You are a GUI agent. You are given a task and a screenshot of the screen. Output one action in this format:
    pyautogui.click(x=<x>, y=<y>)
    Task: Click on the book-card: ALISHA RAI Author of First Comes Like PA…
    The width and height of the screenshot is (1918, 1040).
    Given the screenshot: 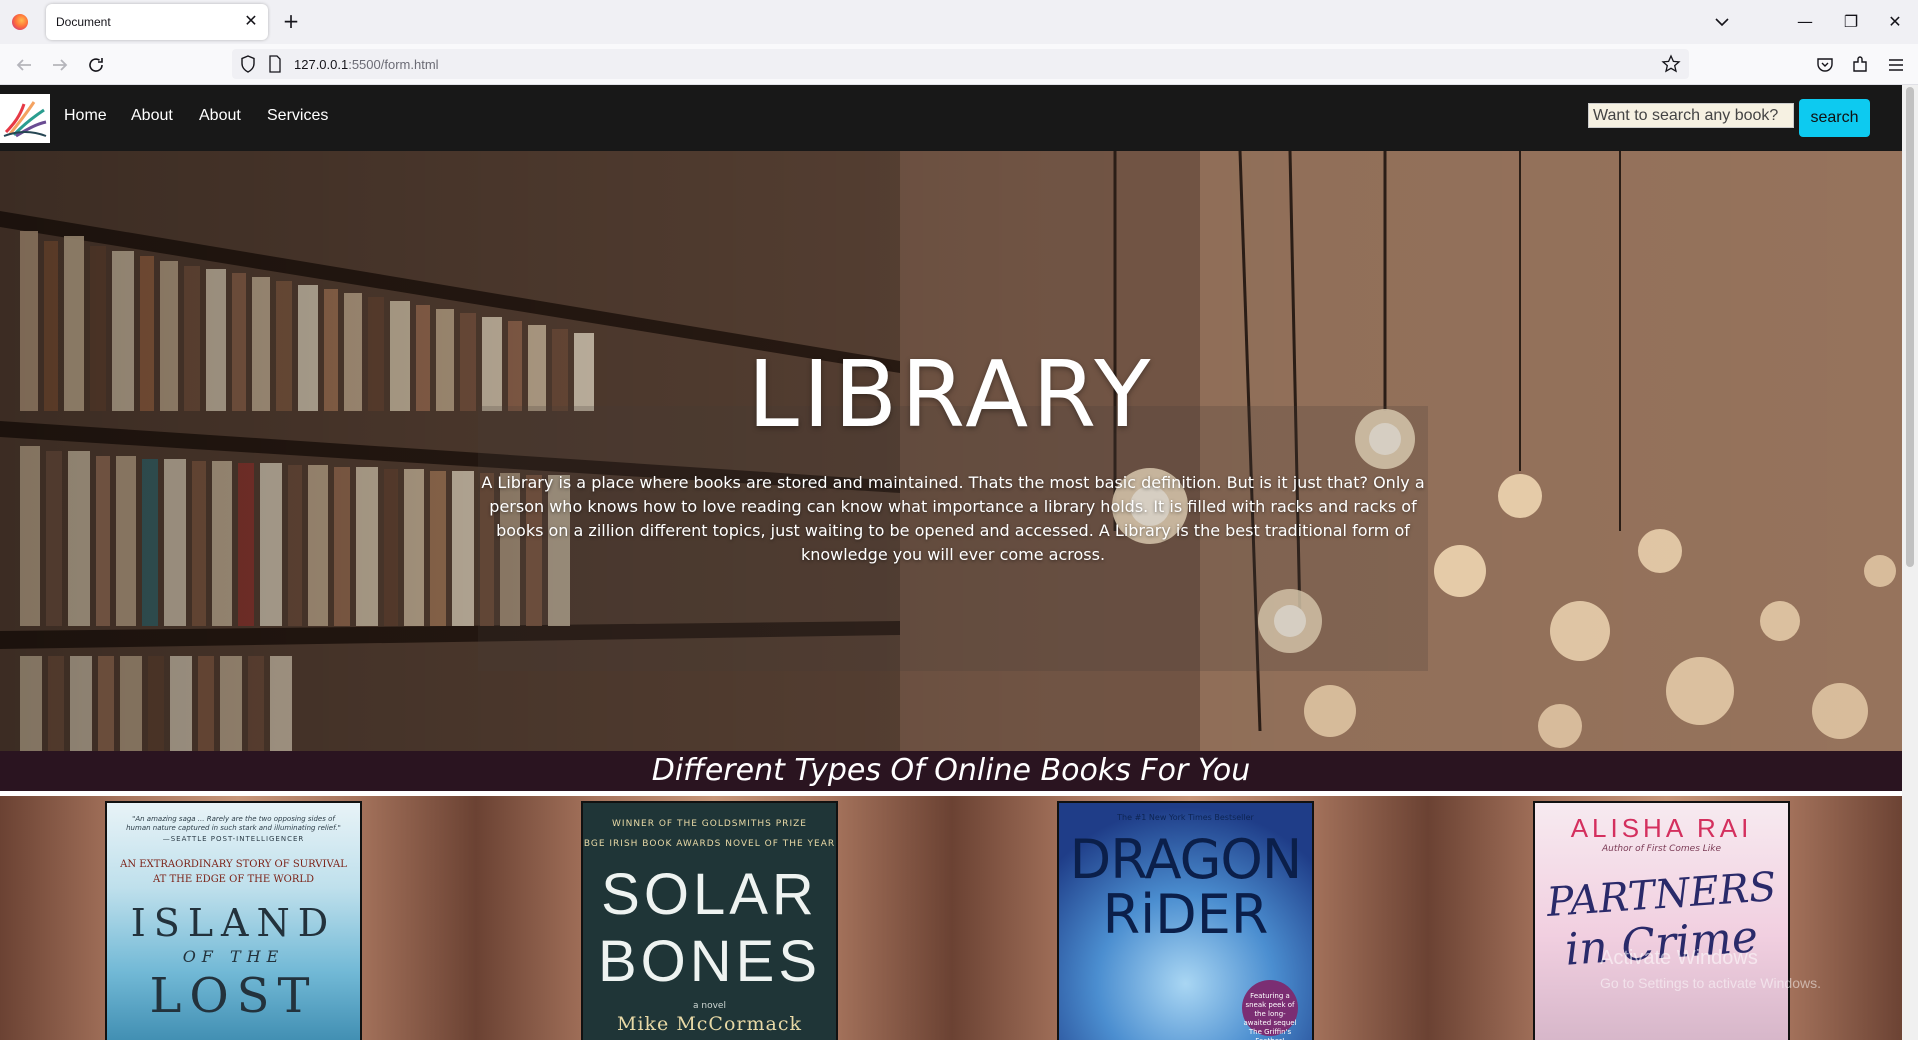 What is the action you would take?
    pyautogui.click(x=1666, y=918)
    